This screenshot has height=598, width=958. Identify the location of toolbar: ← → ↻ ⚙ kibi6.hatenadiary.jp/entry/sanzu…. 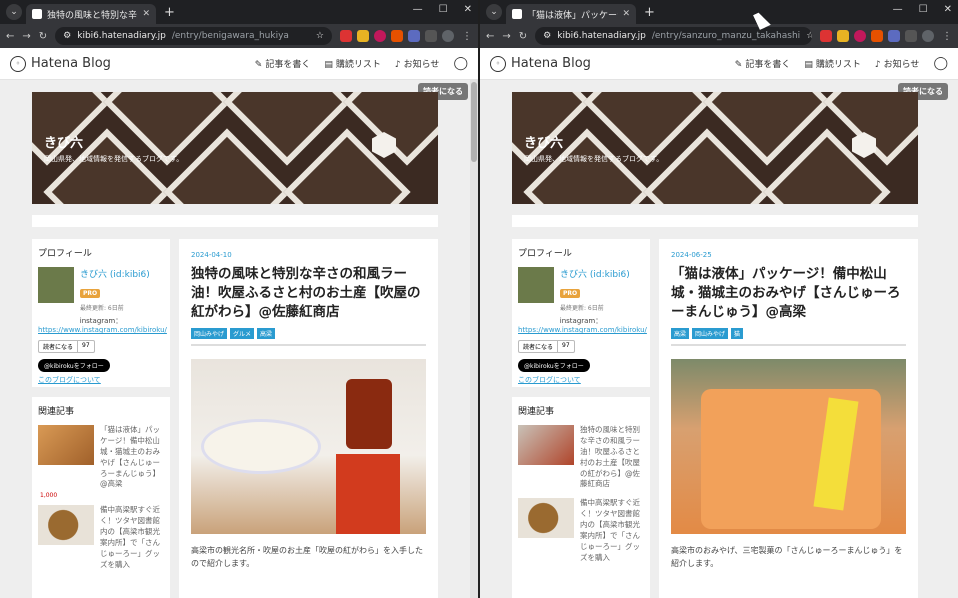
(719, 36).